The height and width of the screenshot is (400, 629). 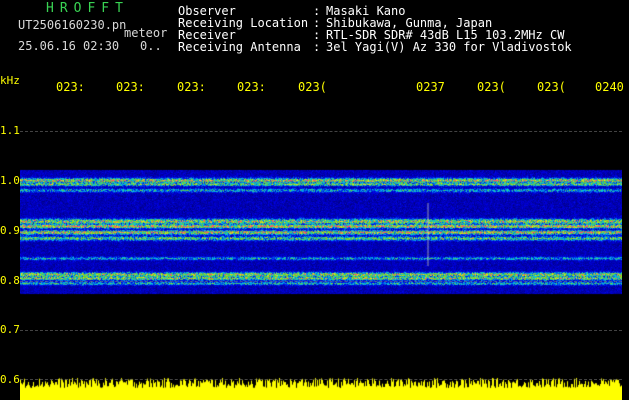 What do you see at coordinates (609, 87) in the screenshot?
I see `time-tick-label: 0240` at bounding box center [609, 87].